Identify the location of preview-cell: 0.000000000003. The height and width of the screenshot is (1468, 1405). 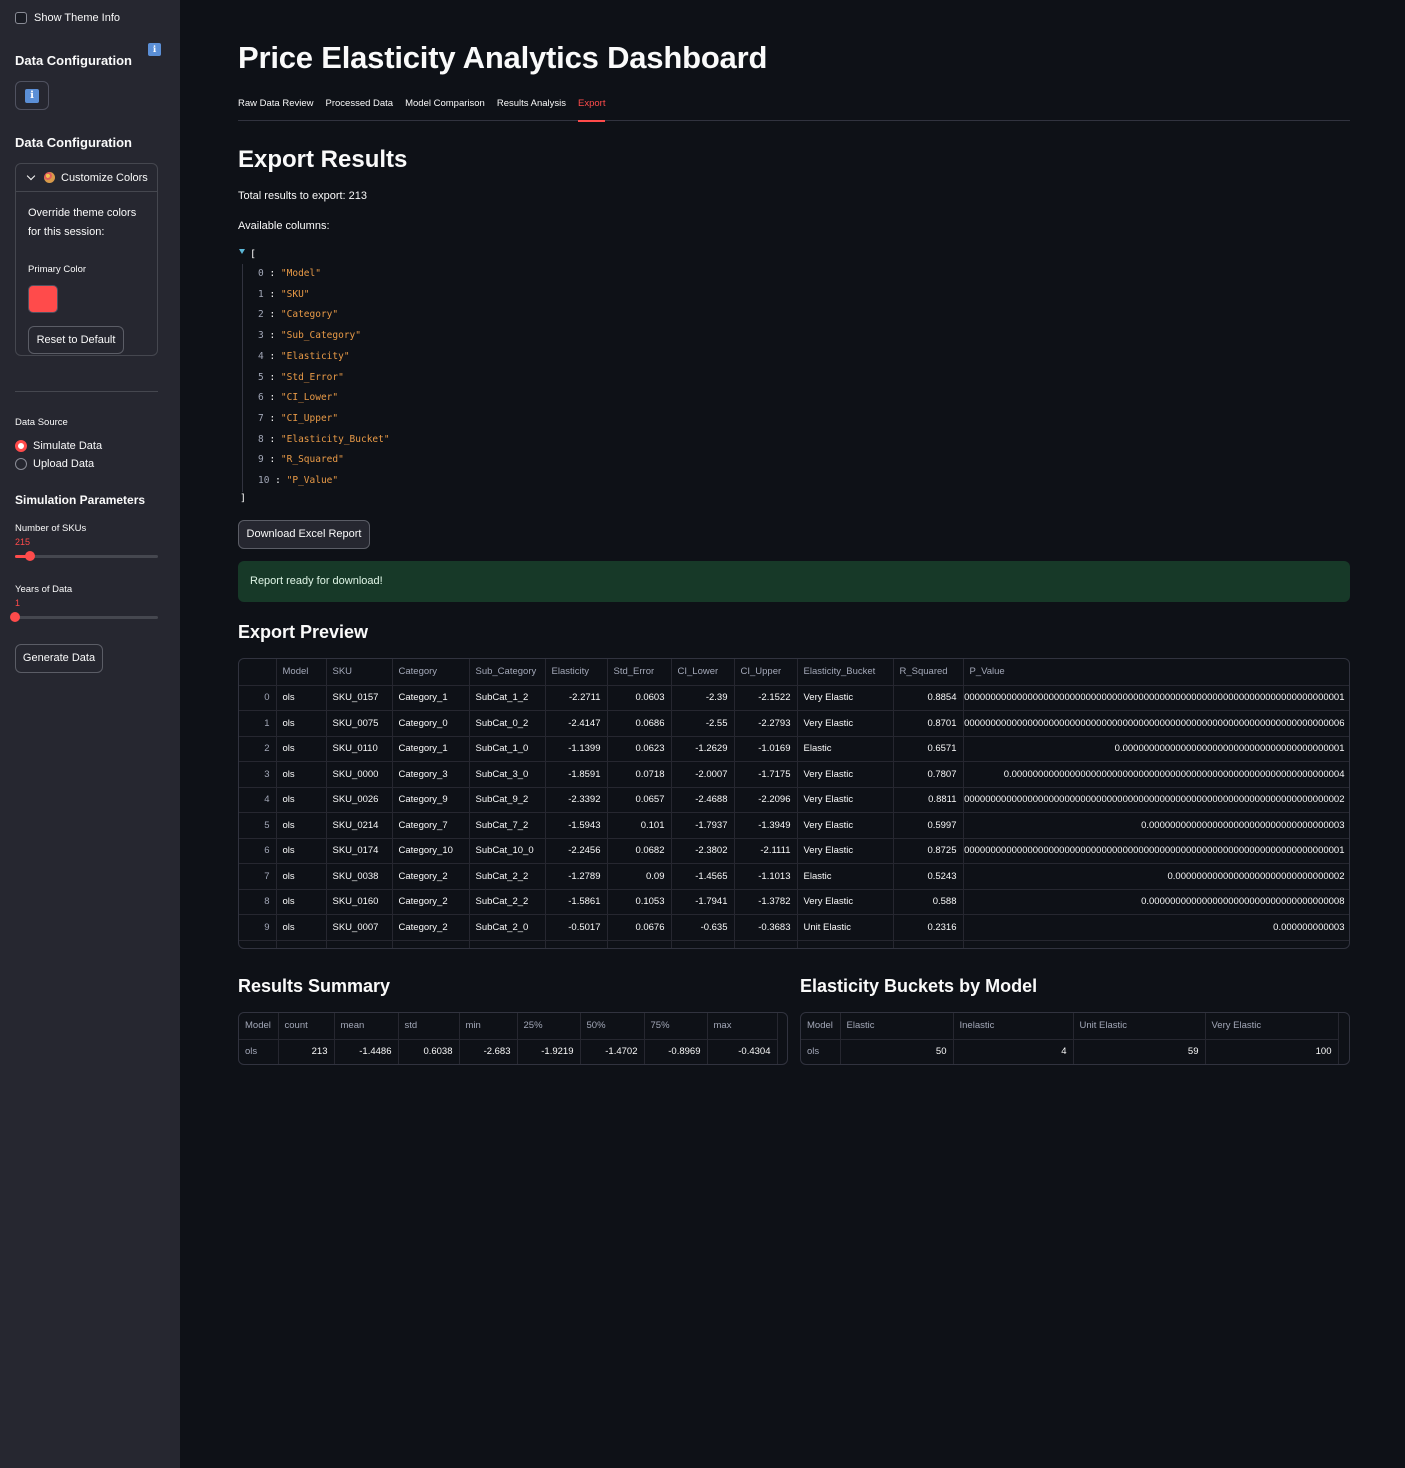
(1156, 927).